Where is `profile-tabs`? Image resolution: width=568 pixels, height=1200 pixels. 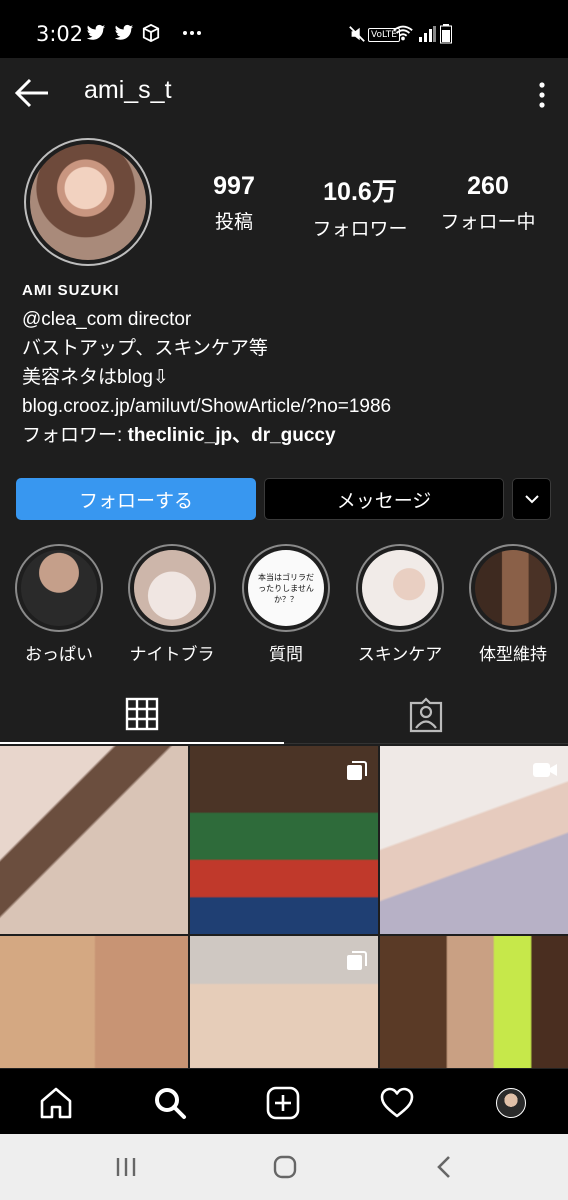 profile-tabs is located at coordinates (284, 715).